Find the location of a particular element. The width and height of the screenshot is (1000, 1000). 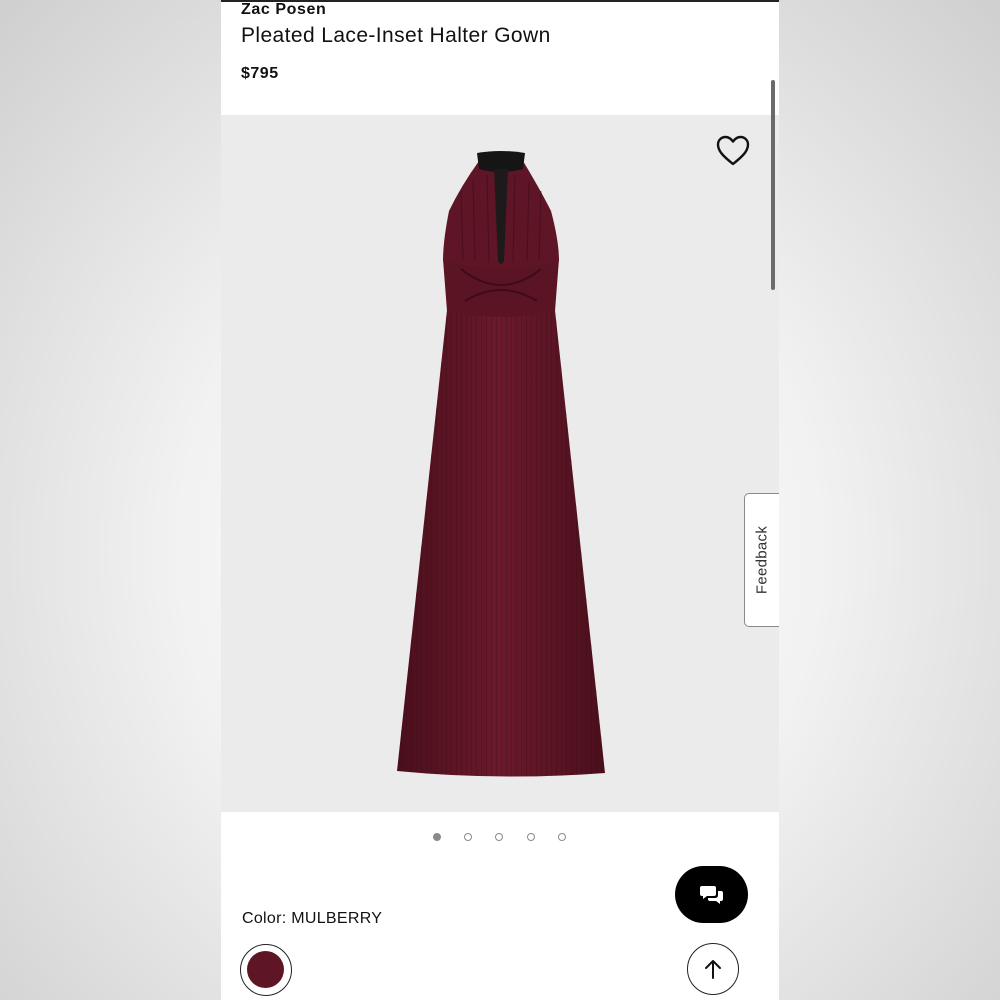

arrow-up-icon is located at coordinates (713, 969).